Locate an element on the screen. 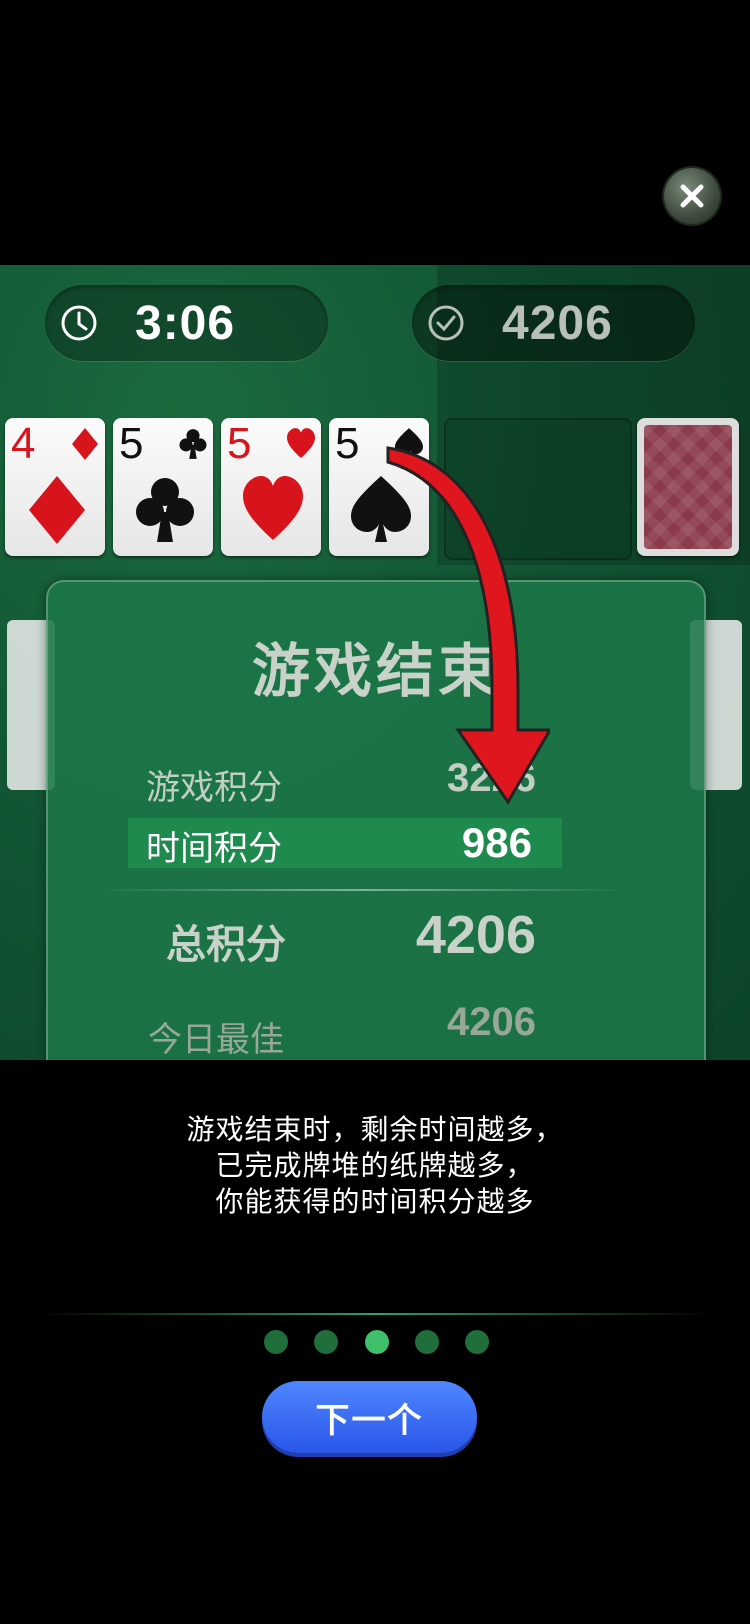 The width and height of the screenshot is (750, 1624). page-dot-active is located at coordinates (376, 1342).